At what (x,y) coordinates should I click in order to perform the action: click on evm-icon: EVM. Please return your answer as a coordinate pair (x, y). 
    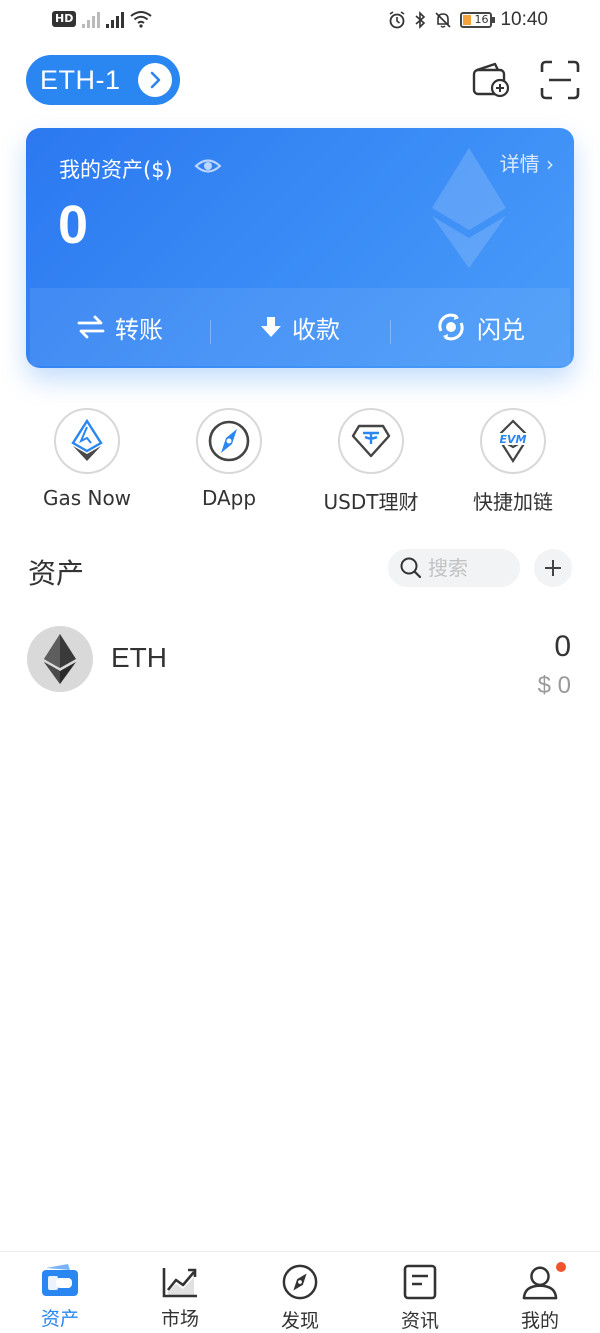
    Looking at the image, I should click on (513, 441).